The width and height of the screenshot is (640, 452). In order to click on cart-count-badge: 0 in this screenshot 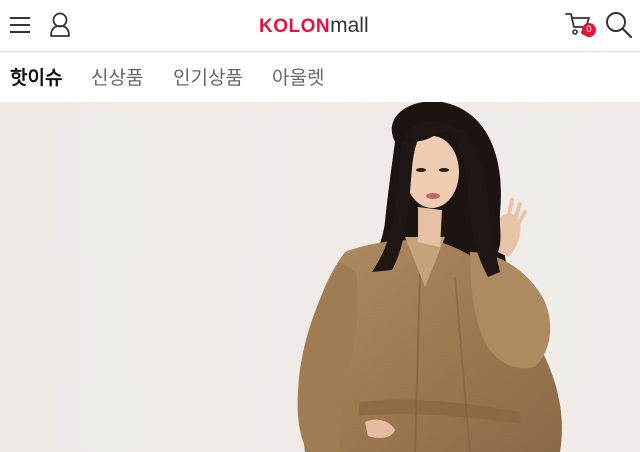, I will do `click(589, 30)`.